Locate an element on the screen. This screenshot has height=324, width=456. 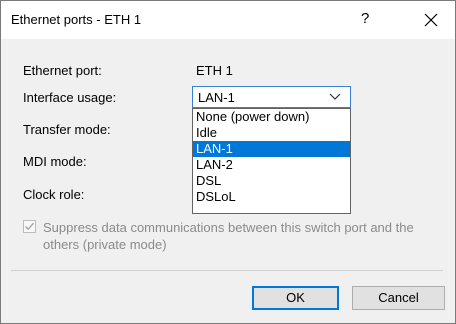
dropdown-option-idle: Idle is located at coordinates (271, 133).